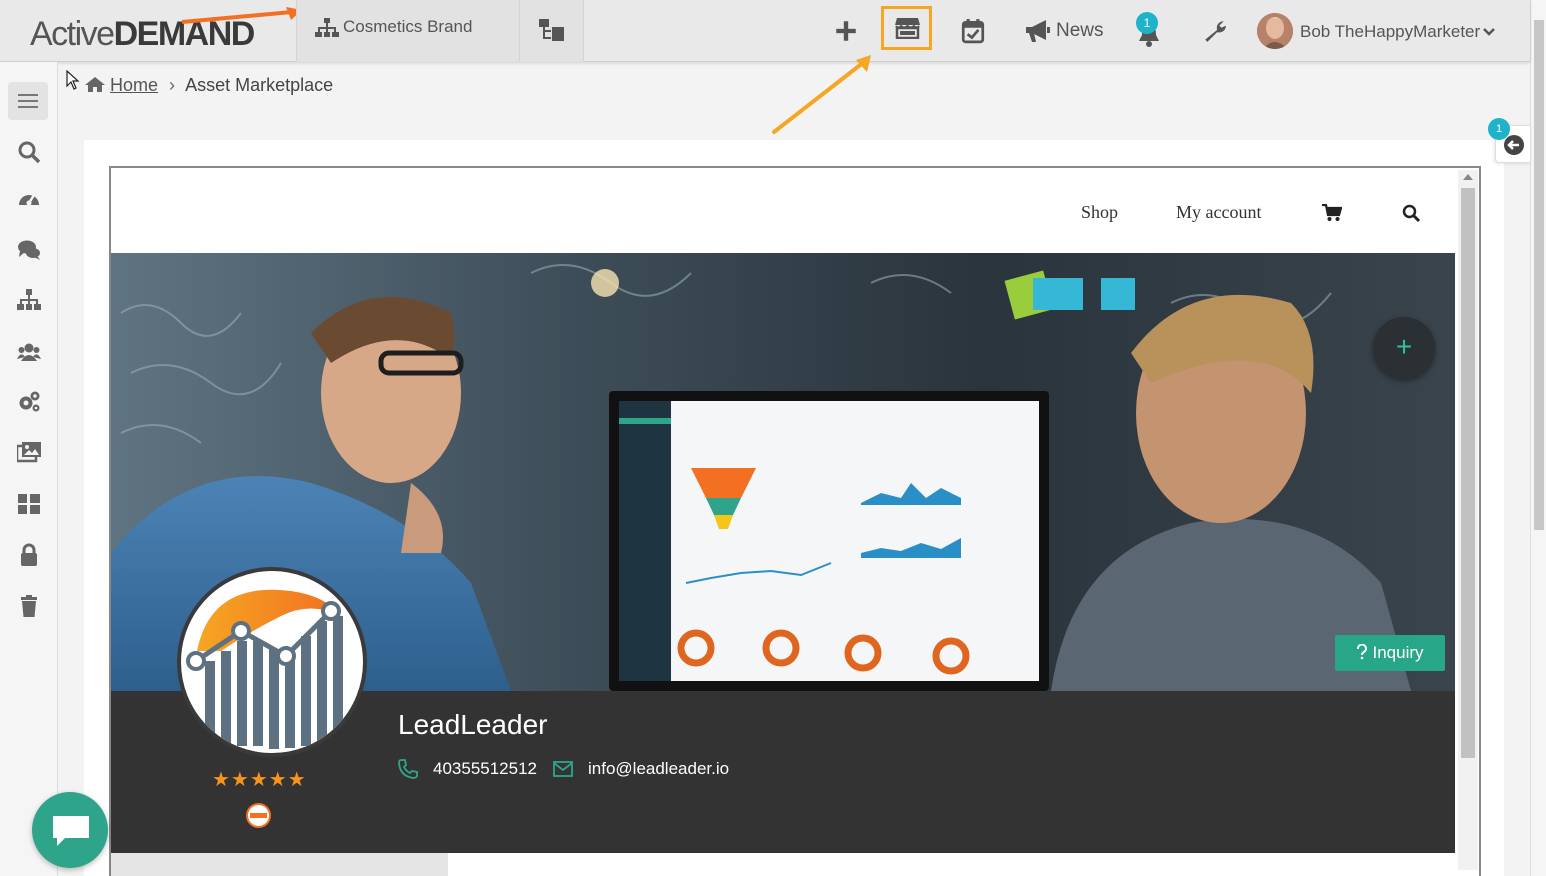 The image size is (1546, 876). What do you see at coordinates (166, 31) in the screenshot?
I see `activedemand-logo: ActiveDEMAND` at bounding box center [166, 31].